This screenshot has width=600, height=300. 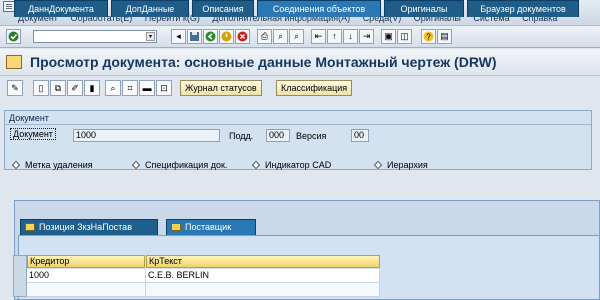 What do you see at coordinates (378, 165) in the screenshot?
I see `hierarchy-checkbox` at bounding box center [378, 165].